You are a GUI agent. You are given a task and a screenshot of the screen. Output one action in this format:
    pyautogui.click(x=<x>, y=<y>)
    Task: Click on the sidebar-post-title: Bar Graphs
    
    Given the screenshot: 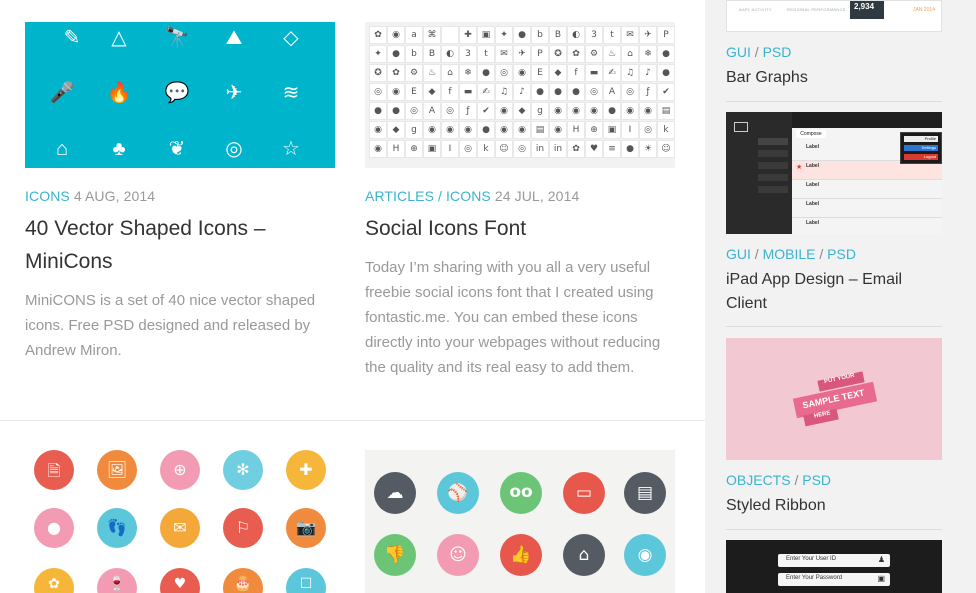 What is the action you would take?
    pyautogui.click(x=833, y=78)
    